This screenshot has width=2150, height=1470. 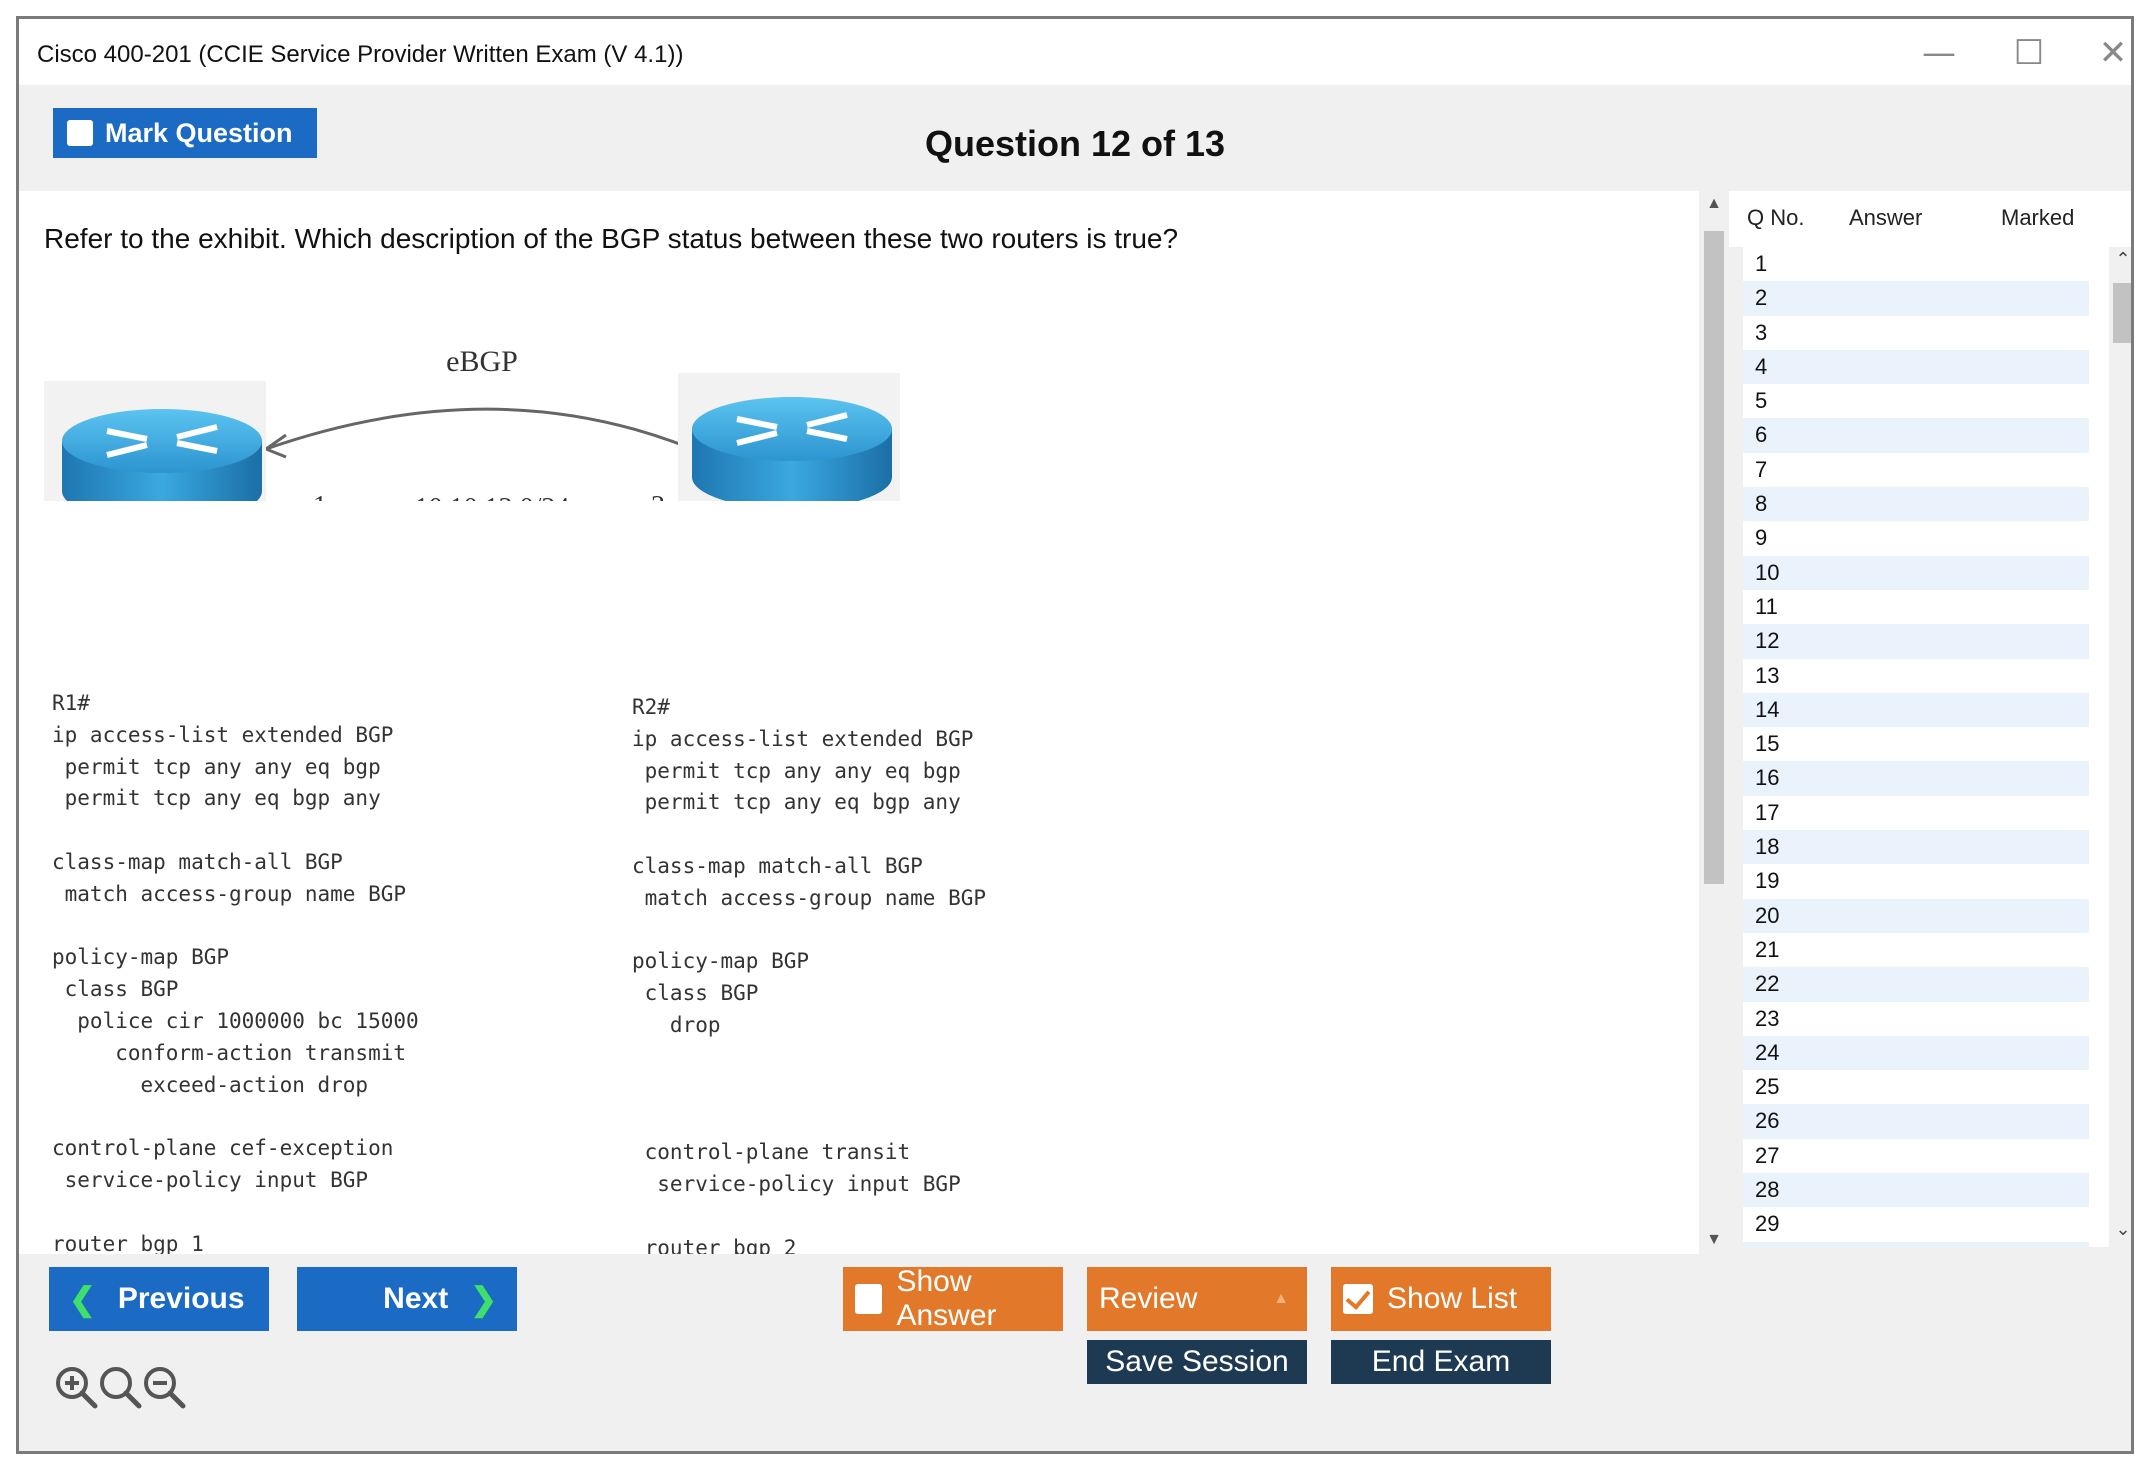 I want to click on question-list-row: 25, so click(x=1916, y=1087).